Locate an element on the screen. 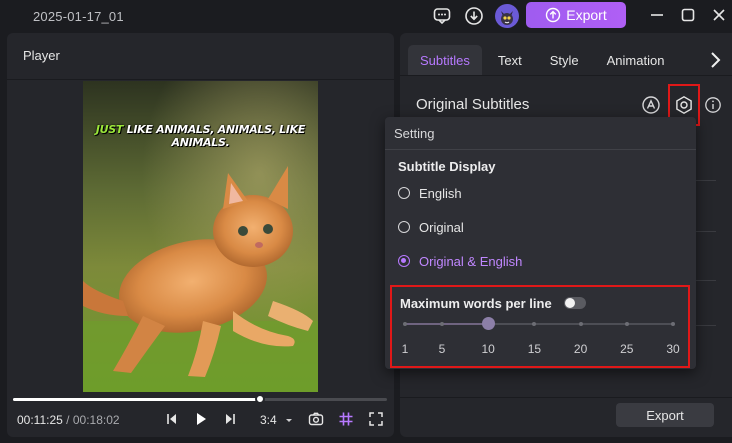 This screenshot has width=732, height=443. option-label: Original is located at coordinates (441, 227).